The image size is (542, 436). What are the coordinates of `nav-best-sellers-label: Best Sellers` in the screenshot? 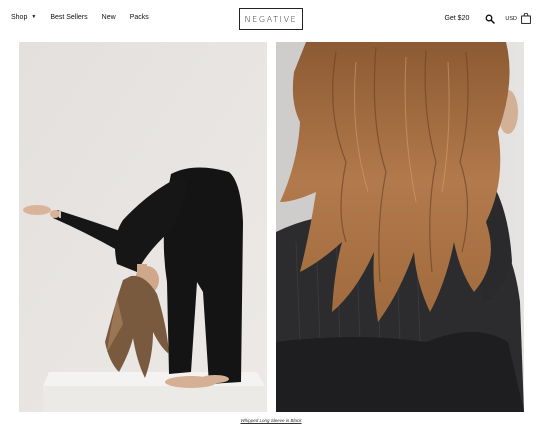 It's located at (69, 17).